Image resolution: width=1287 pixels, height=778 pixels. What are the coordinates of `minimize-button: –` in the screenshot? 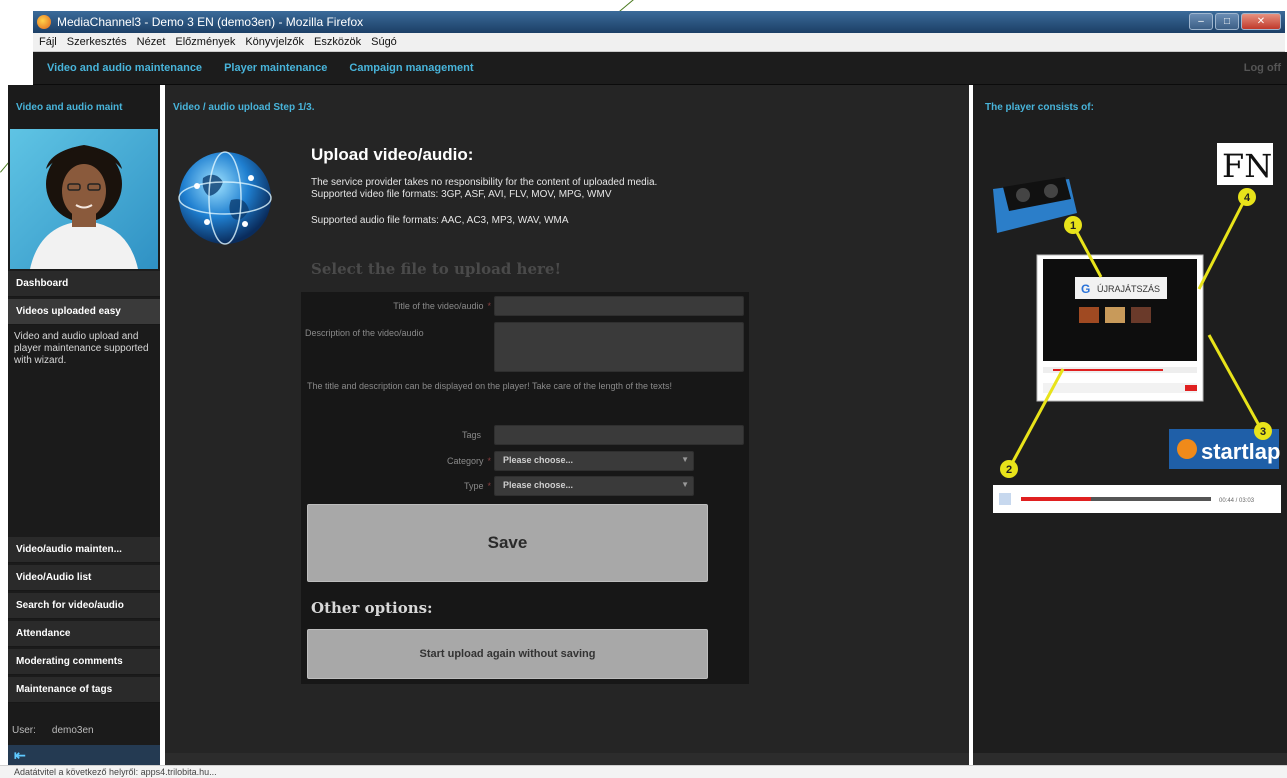 It's located at (1201, 21).